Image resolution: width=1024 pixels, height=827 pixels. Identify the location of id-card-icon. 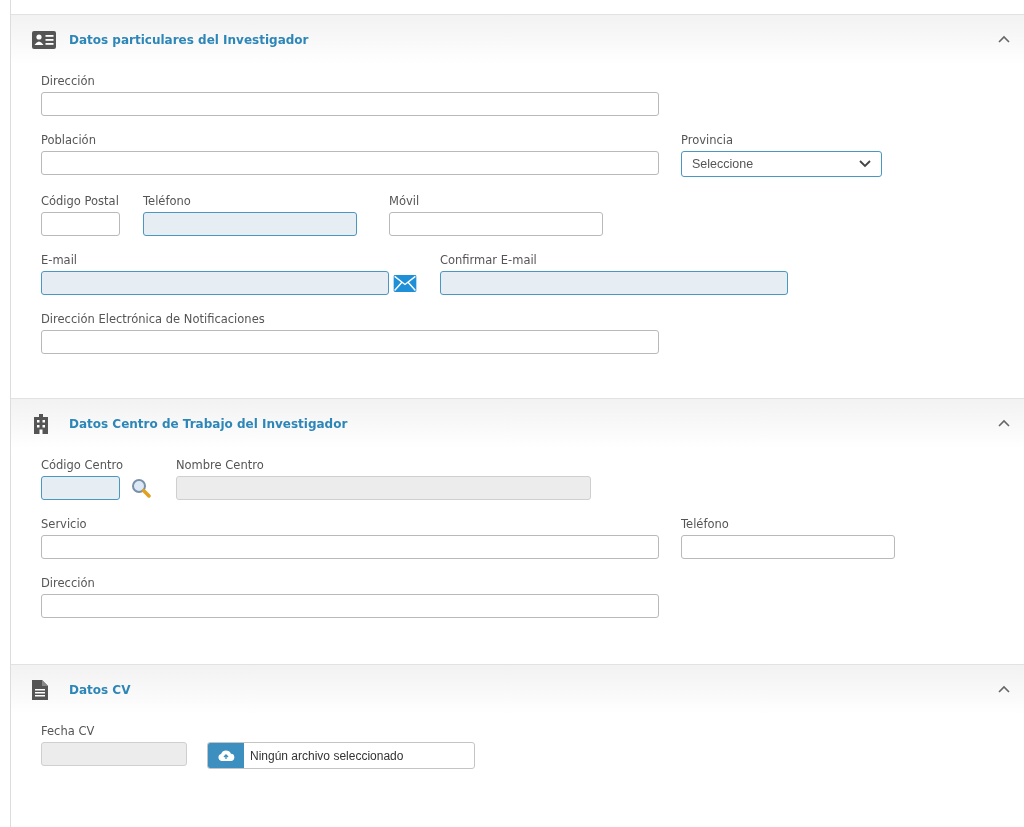
(44, 40).